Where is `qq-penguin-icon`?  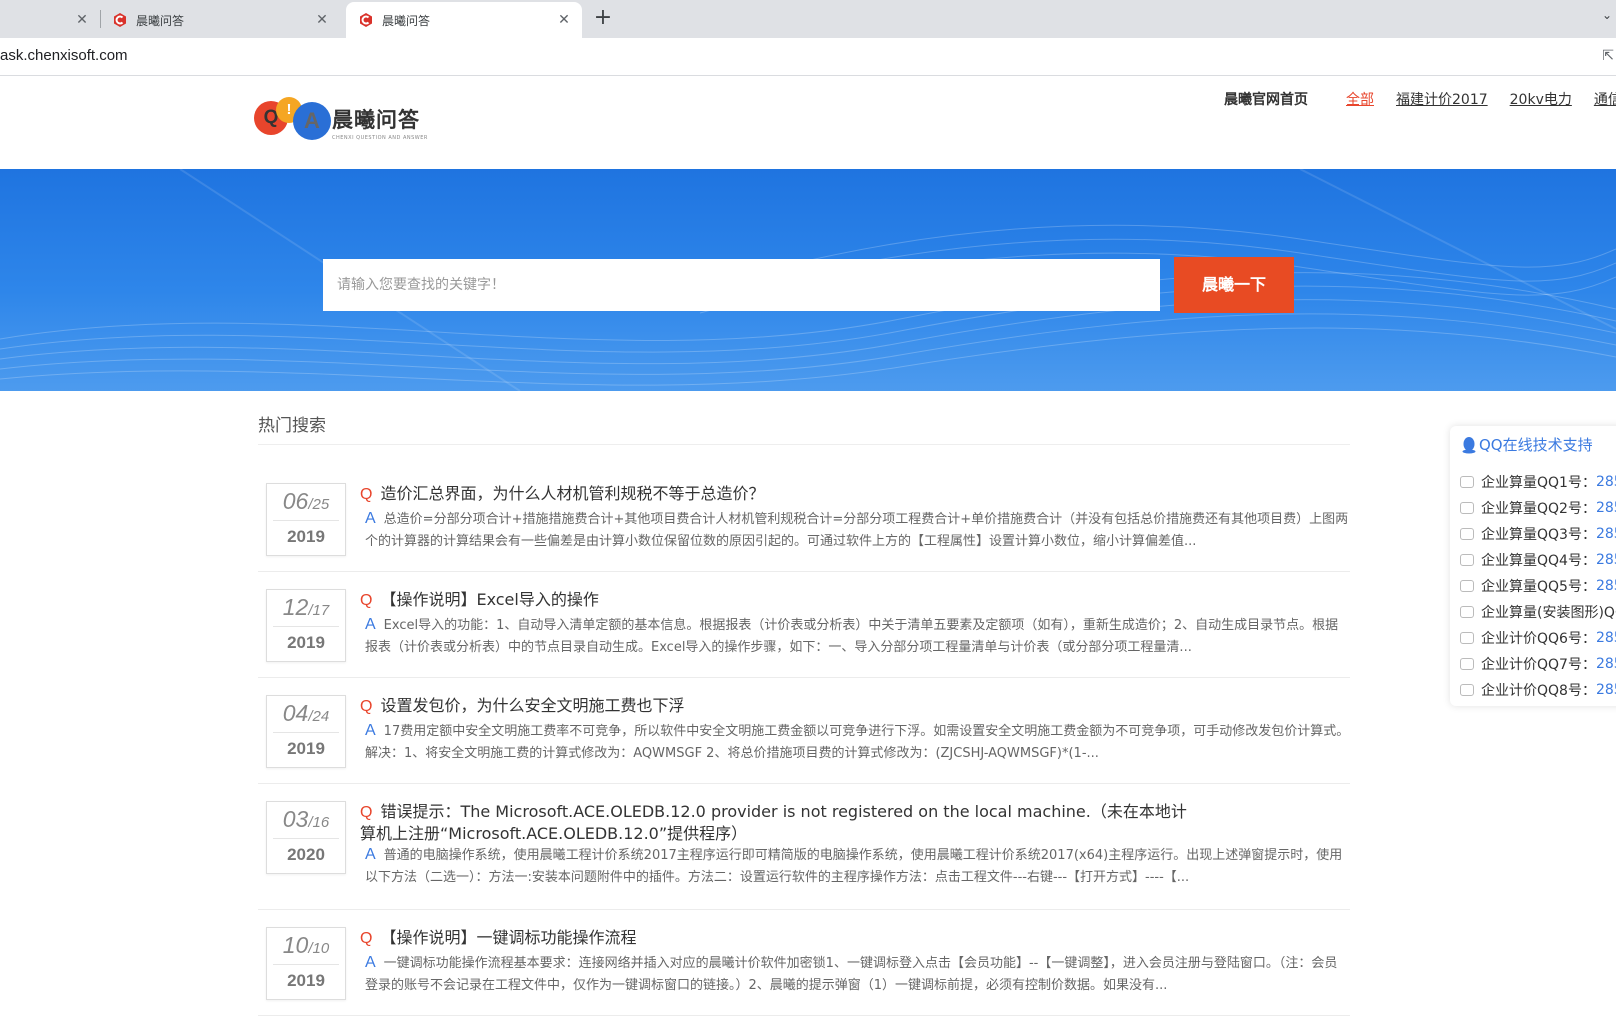 qq-penguin-icon is located at coordinates (1469, 444).